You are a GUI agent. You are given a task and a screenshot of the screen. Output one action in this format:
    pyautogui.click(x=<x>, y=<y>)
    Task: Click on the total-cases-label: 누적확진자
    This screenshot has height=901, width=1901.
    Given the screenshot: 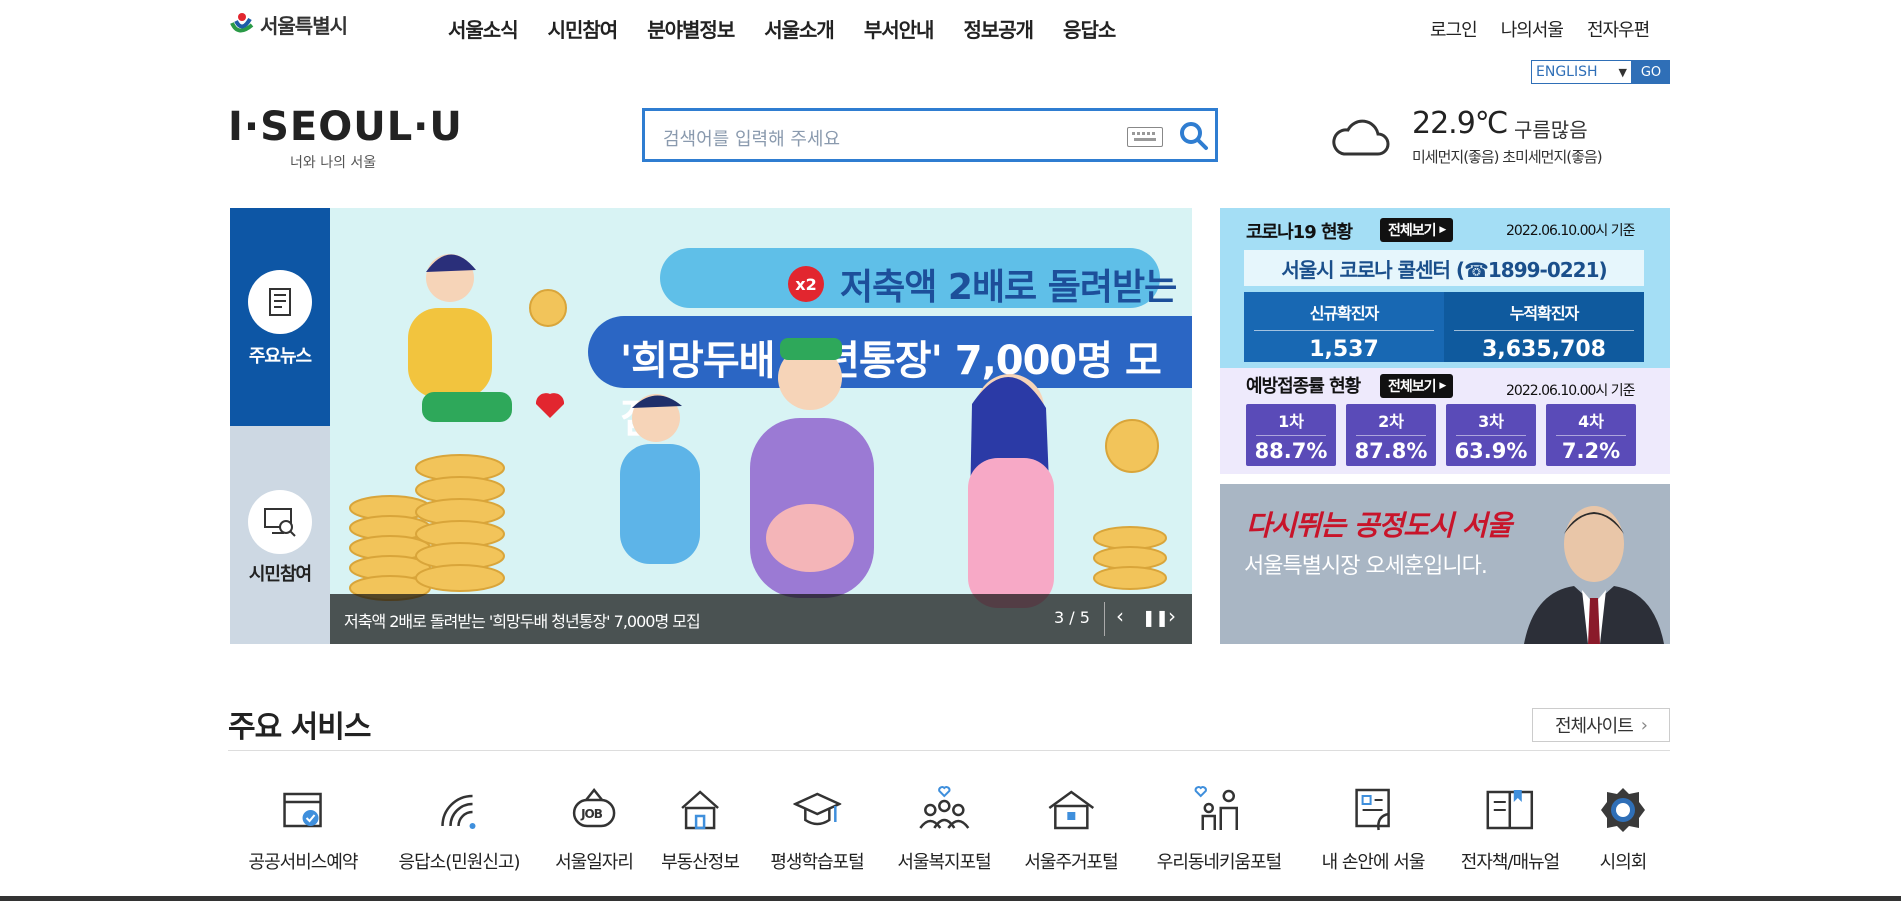 What is the action you would take?
    pyautogui.click(x=1544, y=313)
    